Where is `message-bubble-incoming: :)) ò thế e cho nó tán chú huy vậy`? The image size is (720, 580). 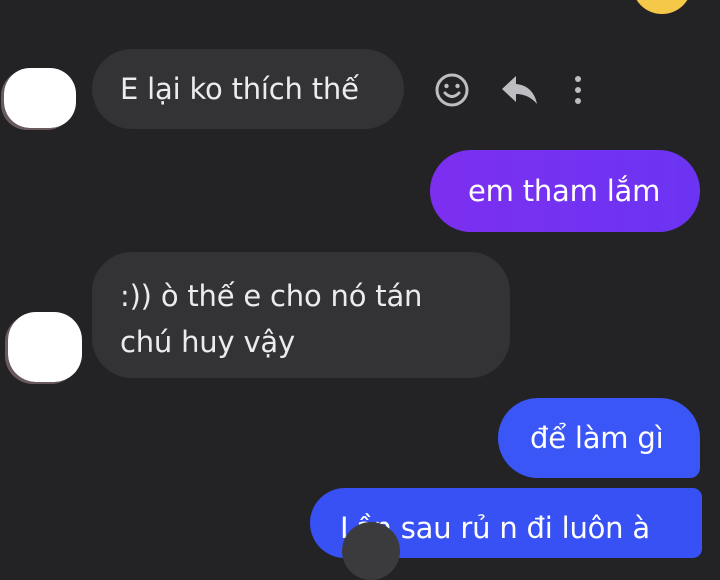 message-bubble-incoming: :)) ò thế e cho nó tán chú huy vậy is located at coordinates (301, 315).